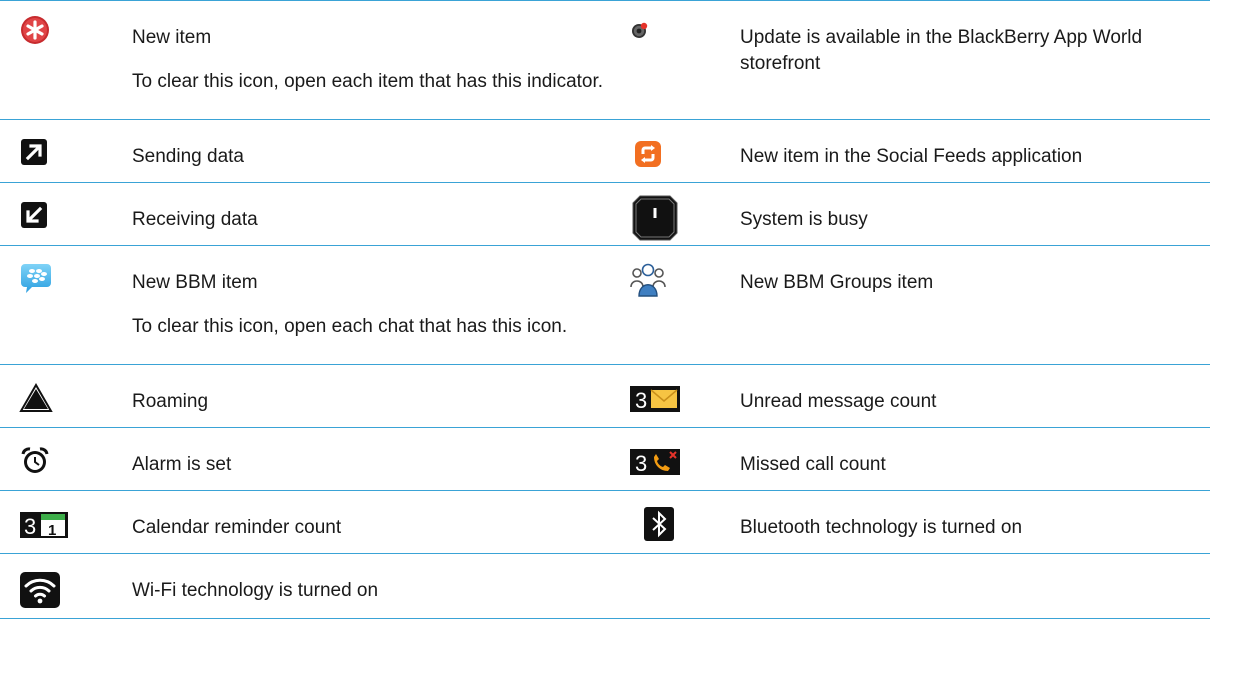 This screenshot has height=684, width=1260. Describe the element at coordinates (911, 156) in the screenshot. I see `description-text: New item in the Social Feeds application` at that location.